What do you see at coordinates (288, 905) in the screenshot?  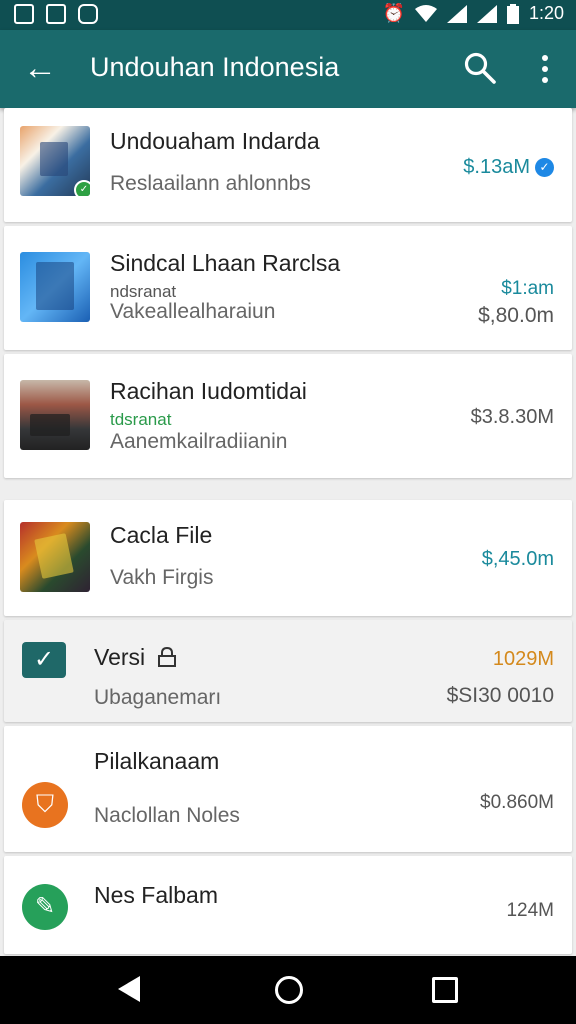 I see `list-item: ✎ Nes Falbam 124M` at bounding box center [288, 905].